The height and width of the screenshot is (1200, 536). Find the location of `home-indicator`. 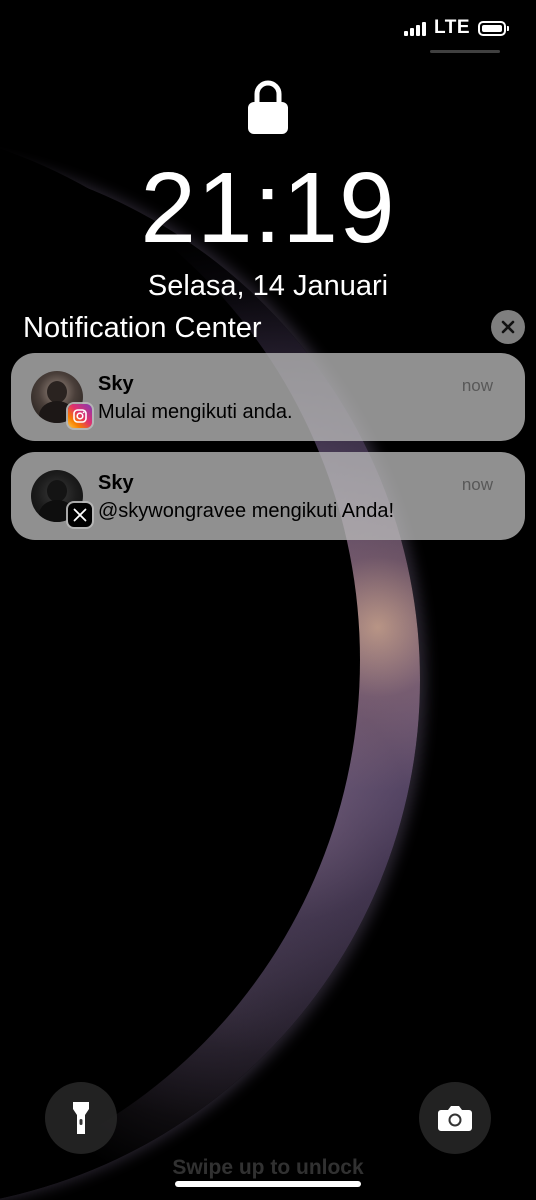

home-indicator is located at coordinates (268, 1184).